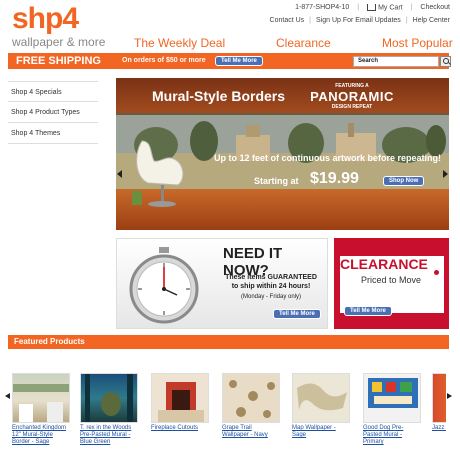  I want to click on site-logo: shp4 wallpaper & more, so click(67, 27).